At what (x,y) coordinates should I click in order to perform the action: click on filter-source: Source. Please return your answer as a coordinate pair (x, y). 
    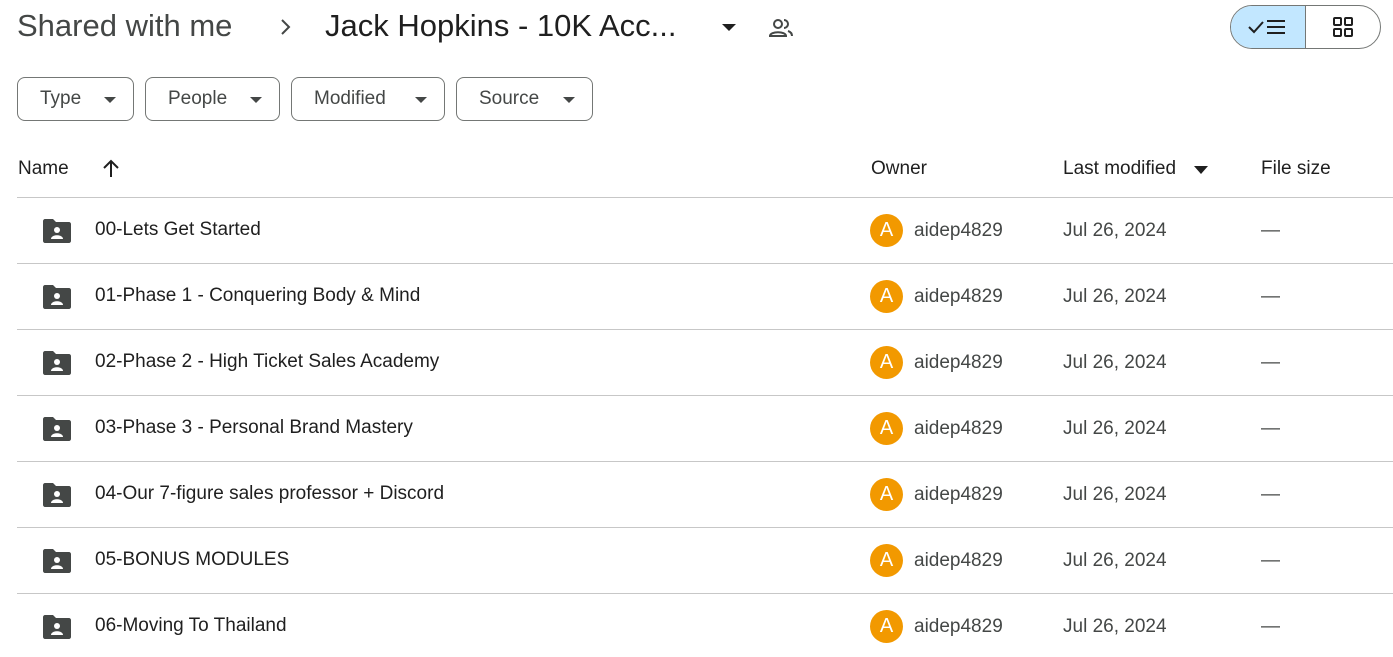
    Looking at the image, I should click on (524, 99).